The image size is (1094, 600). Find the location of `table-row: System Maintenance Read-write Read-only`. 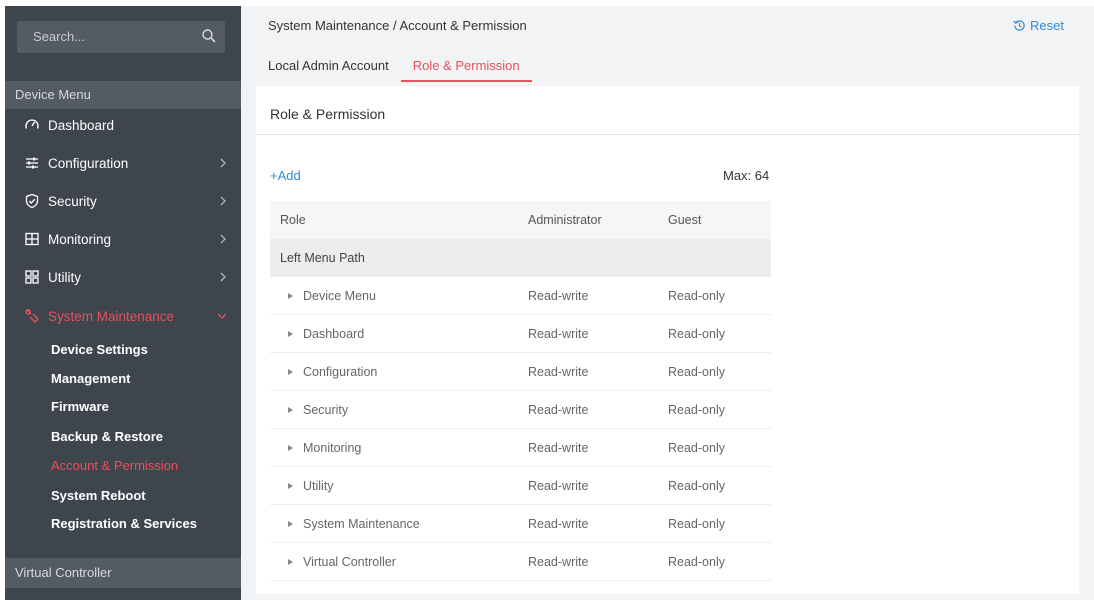

table-row: System Maintenance Read-write Read-only is located at coordinates (520, 524).